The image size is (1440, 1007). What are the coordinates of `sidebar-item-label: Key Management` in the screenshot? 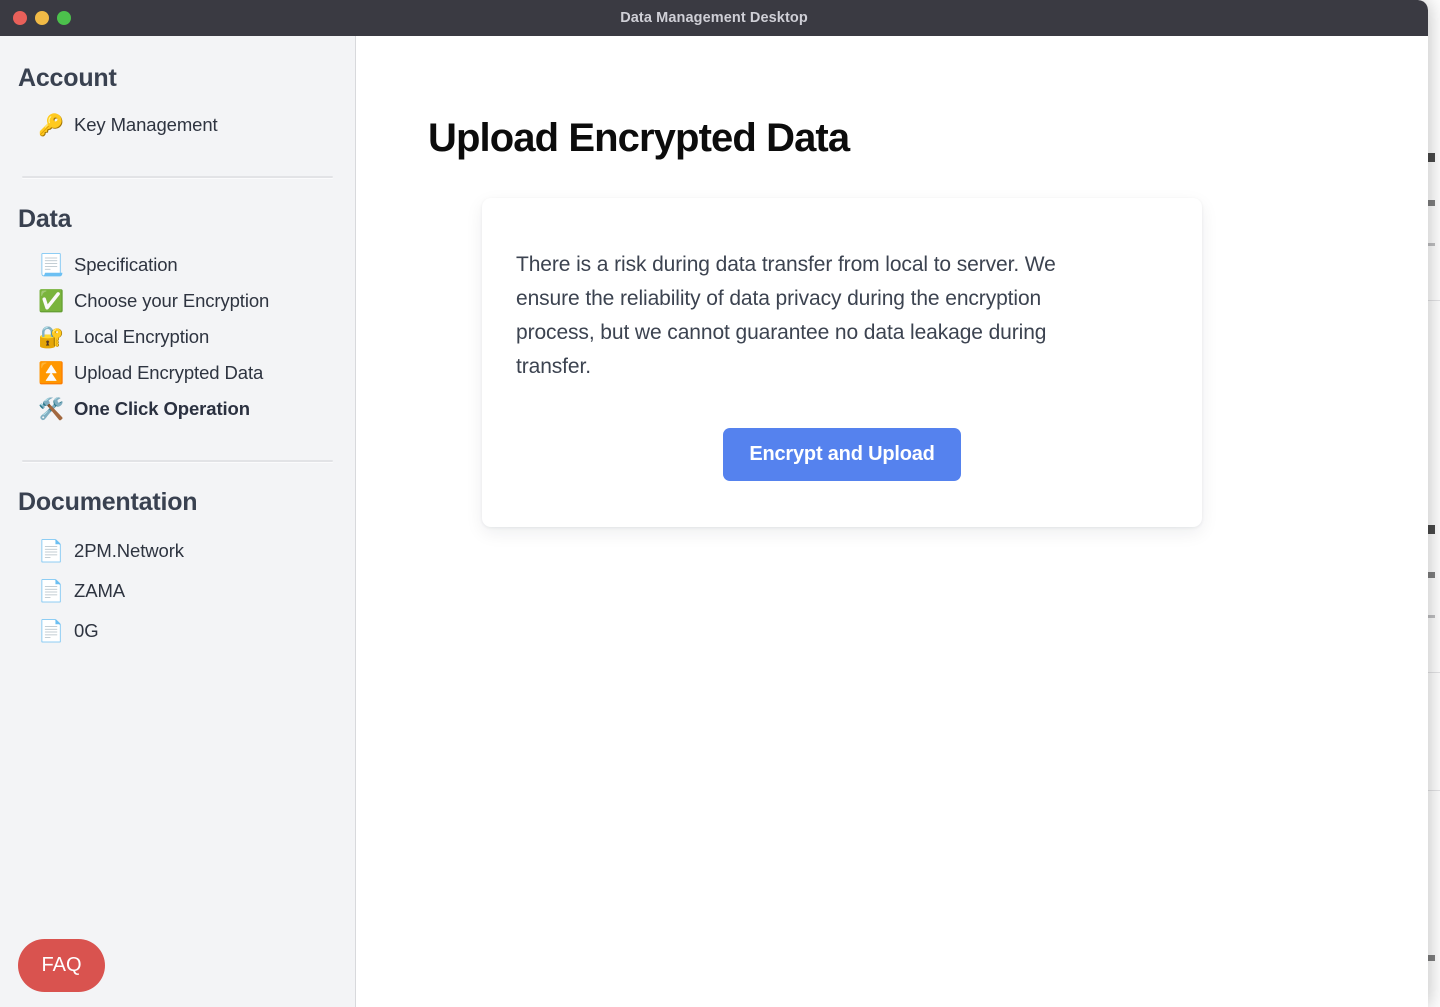 It's located at (146, 124).